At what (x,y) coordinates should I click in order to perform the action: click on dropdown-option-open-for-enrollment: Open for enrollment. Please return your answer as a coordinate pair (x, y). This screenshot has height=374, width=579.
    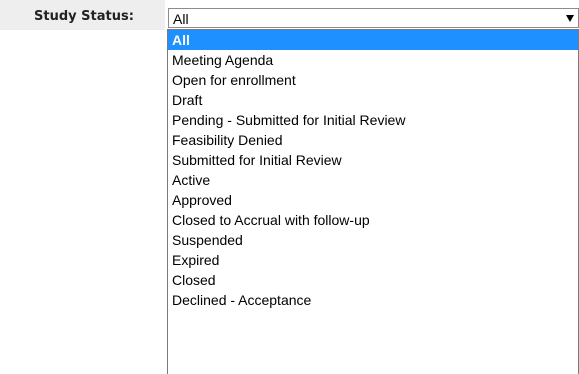
    Looking at the image, I should click on (373, 80).